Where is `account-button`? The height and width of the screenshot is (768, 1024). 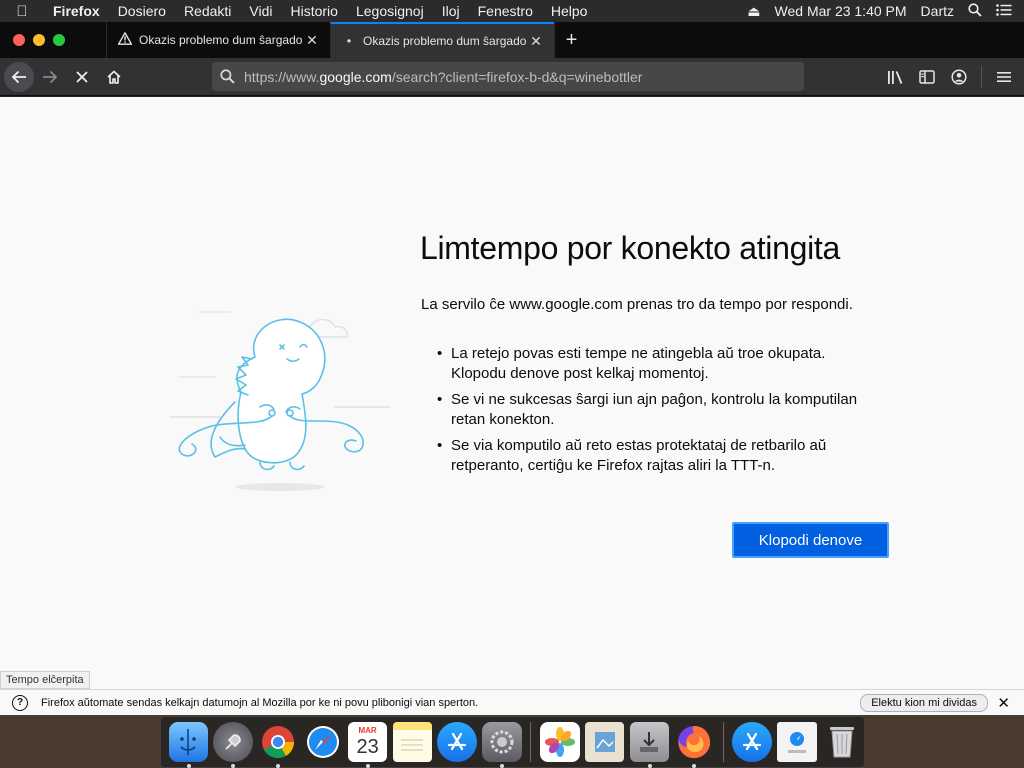 account-button is located at coordinates (959, 77).